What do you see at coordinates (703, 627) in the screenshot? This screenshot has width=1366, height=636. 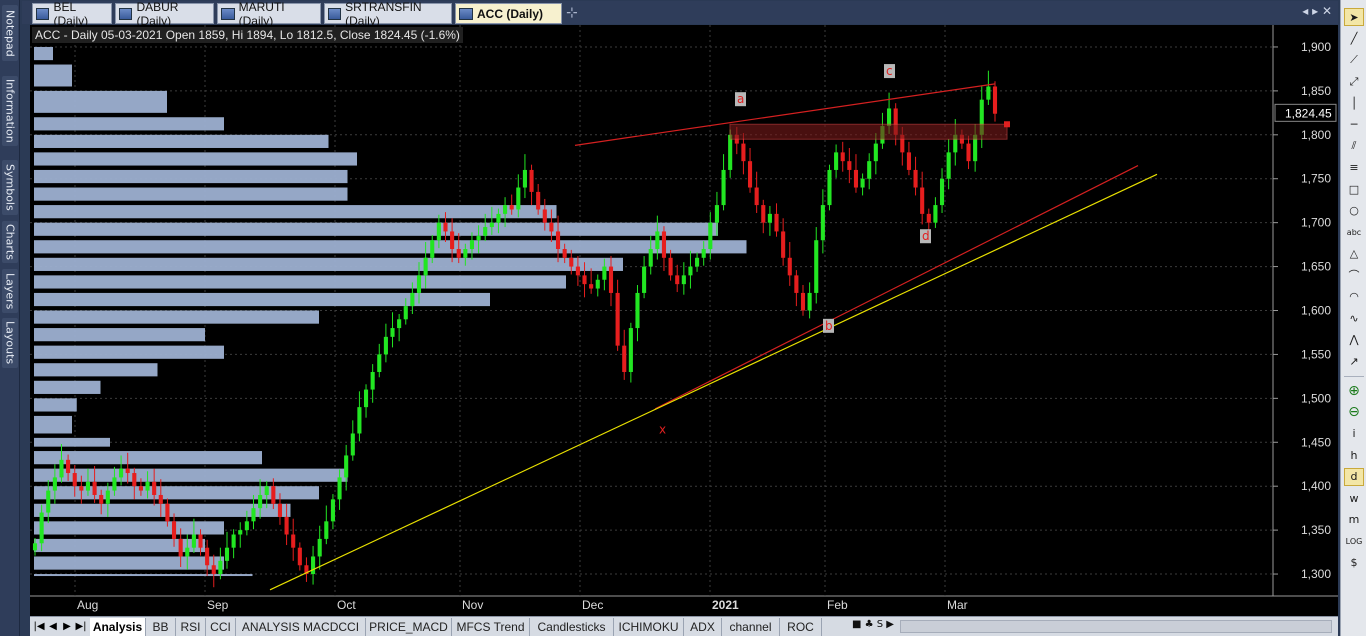 I see `sheet-tab-adx: ADX` at bounding box center [703, 627].